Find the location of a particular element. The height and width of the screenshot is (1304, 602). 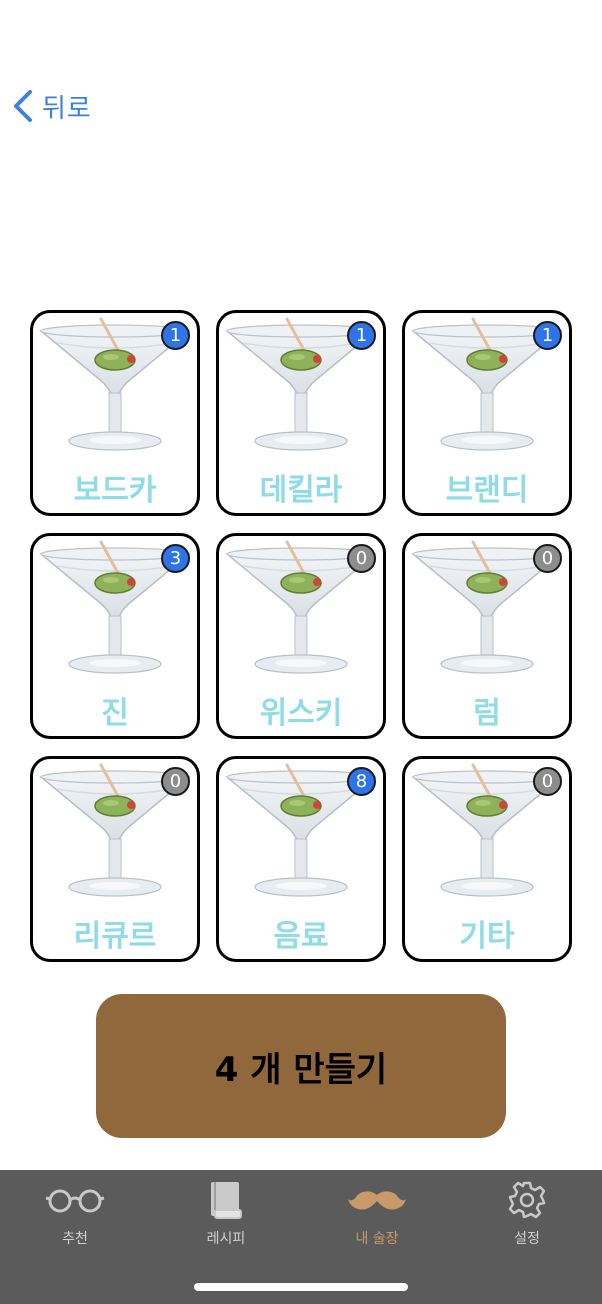

book-icon is located at coordinates (226, 1200).